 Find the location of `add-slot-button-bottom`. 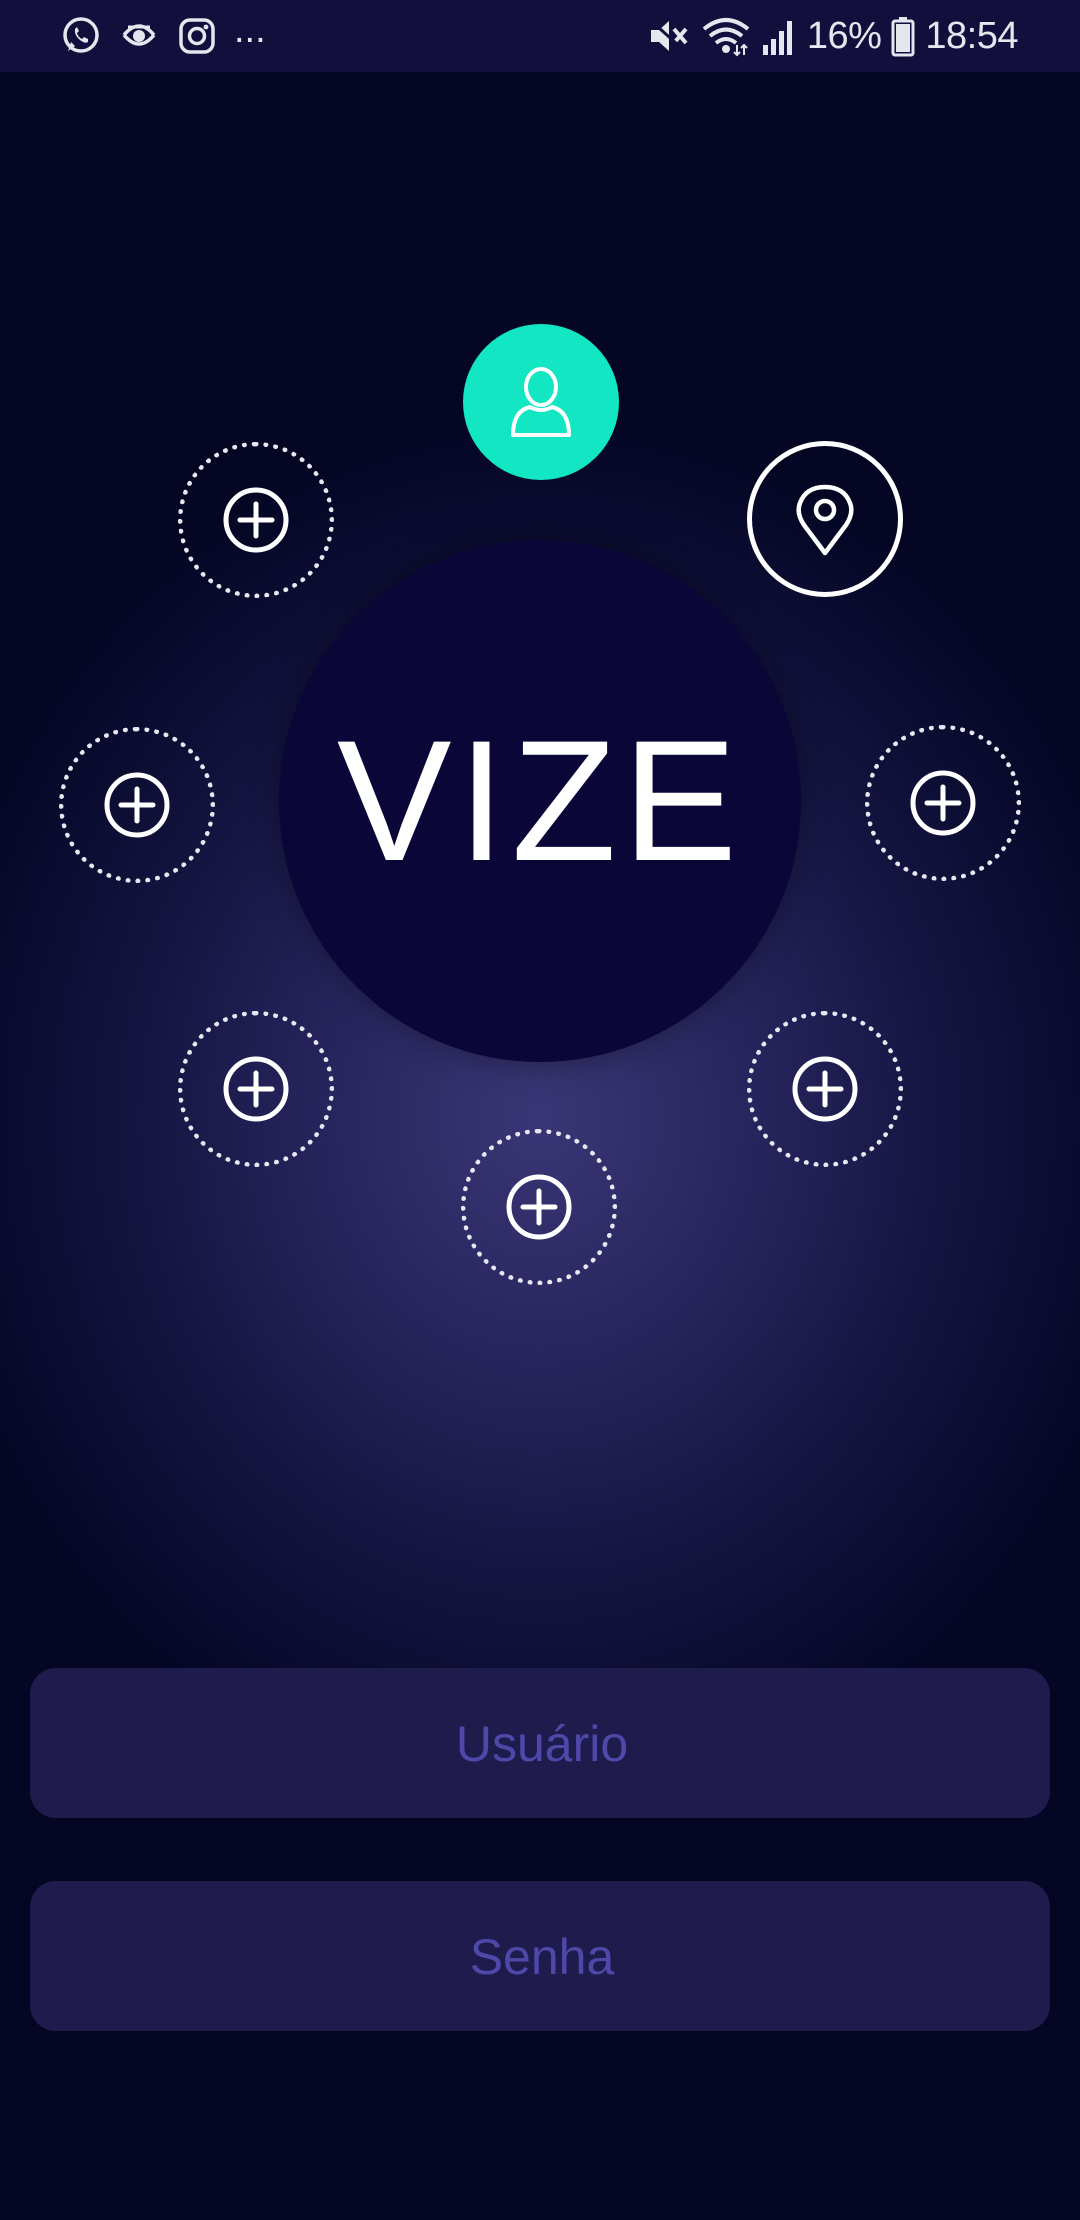

add-slot-button-bottom is located at coordinates (539, 1207).